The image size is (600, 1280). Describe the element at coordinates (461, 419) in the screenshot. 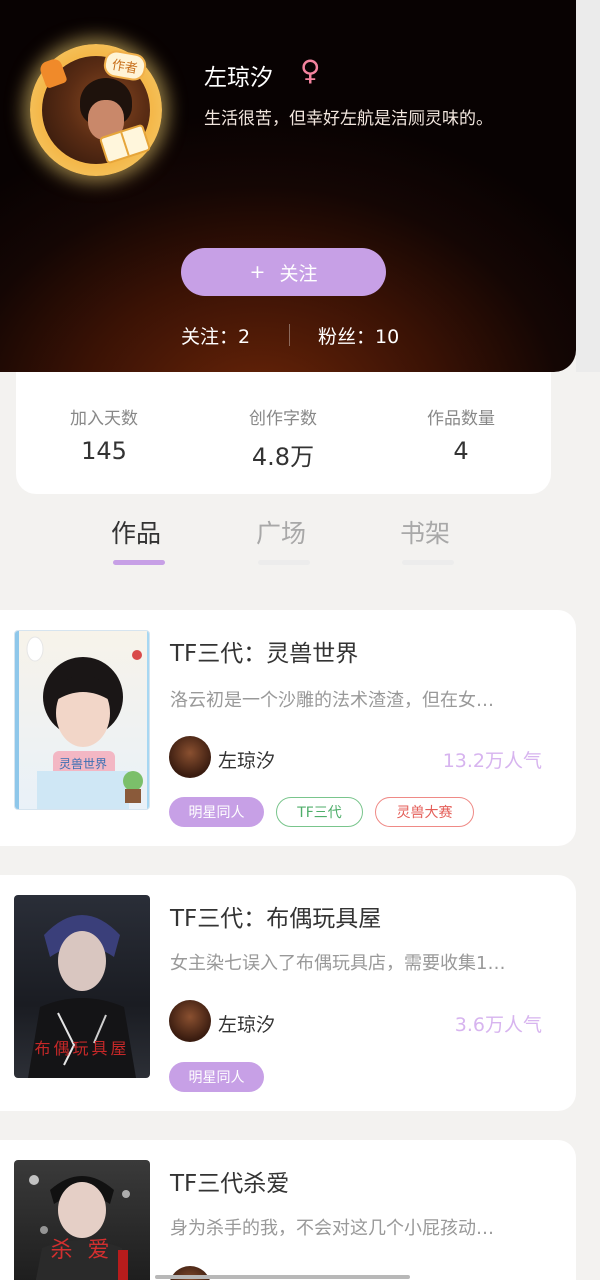

I see `stat-label: 作品数量` at that location.